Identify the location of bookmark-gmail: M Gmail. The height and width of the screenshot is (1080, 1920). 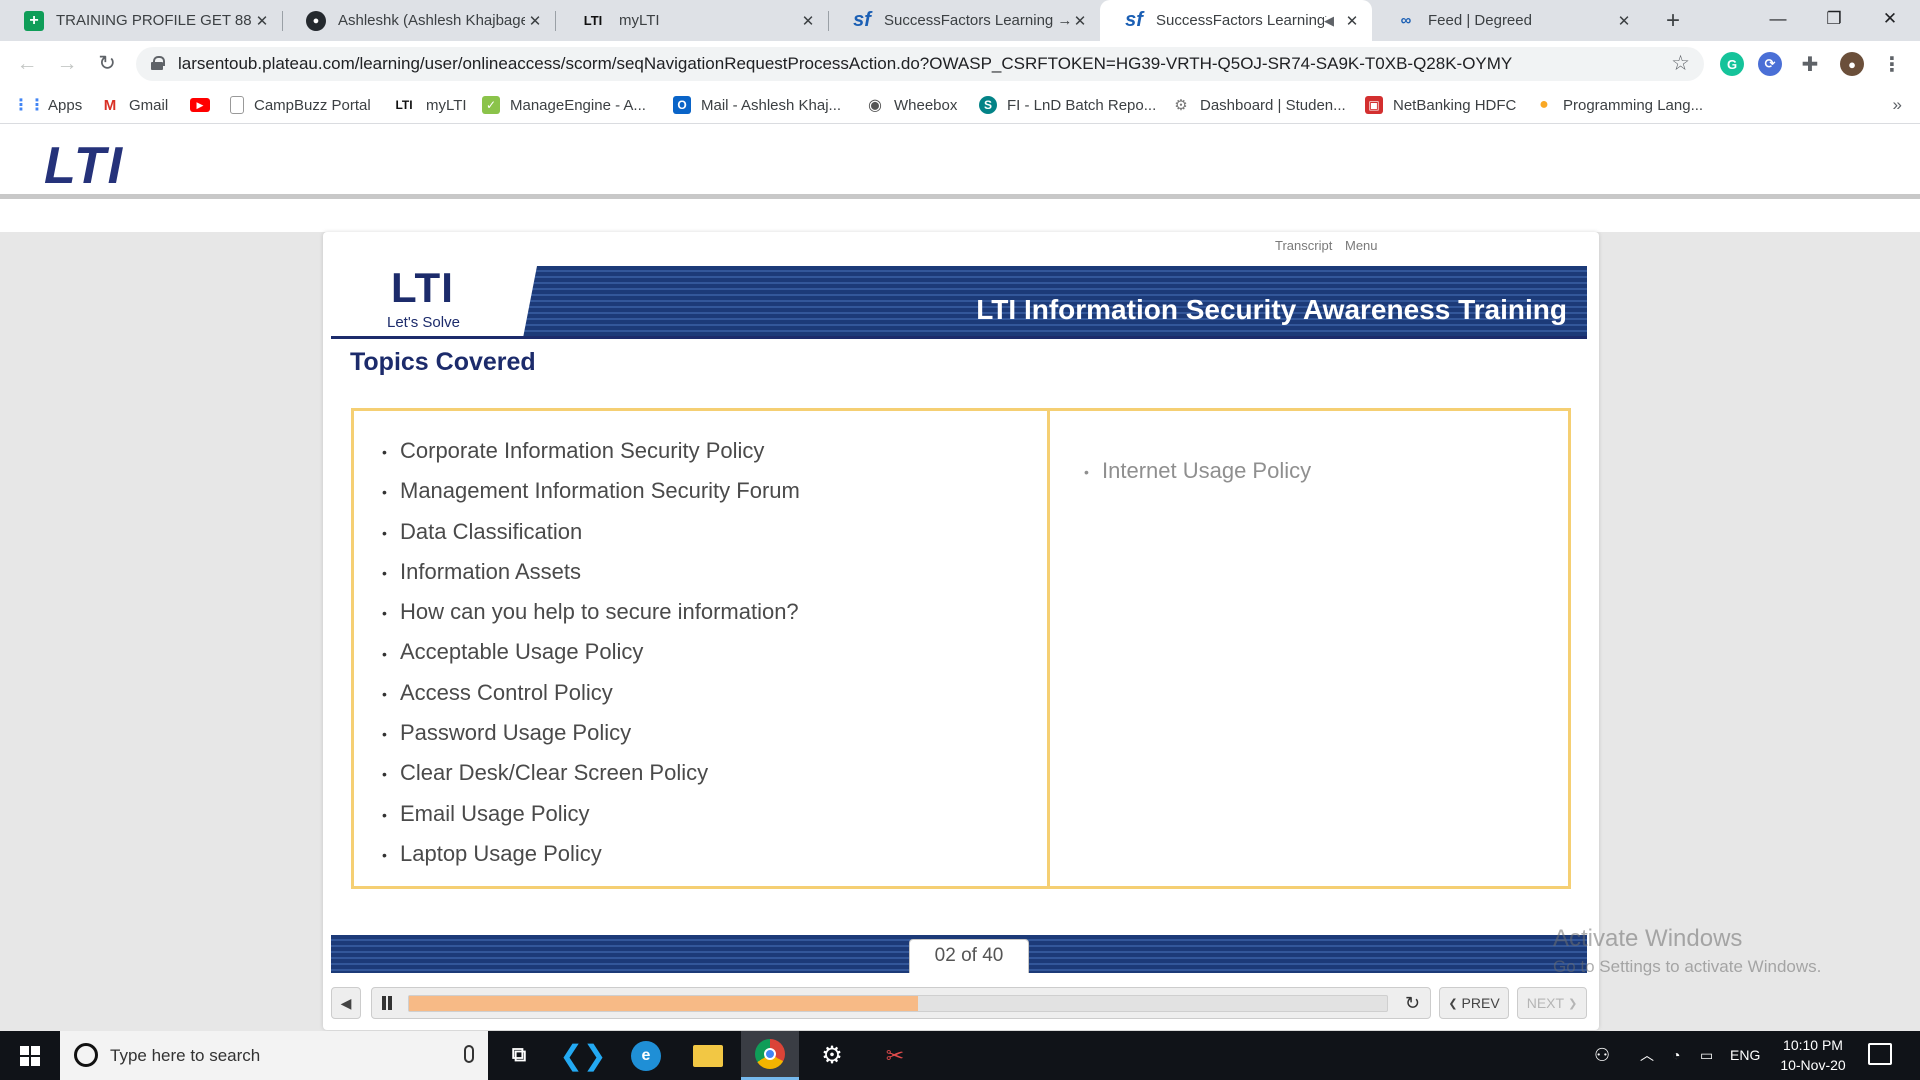
(134, 105).